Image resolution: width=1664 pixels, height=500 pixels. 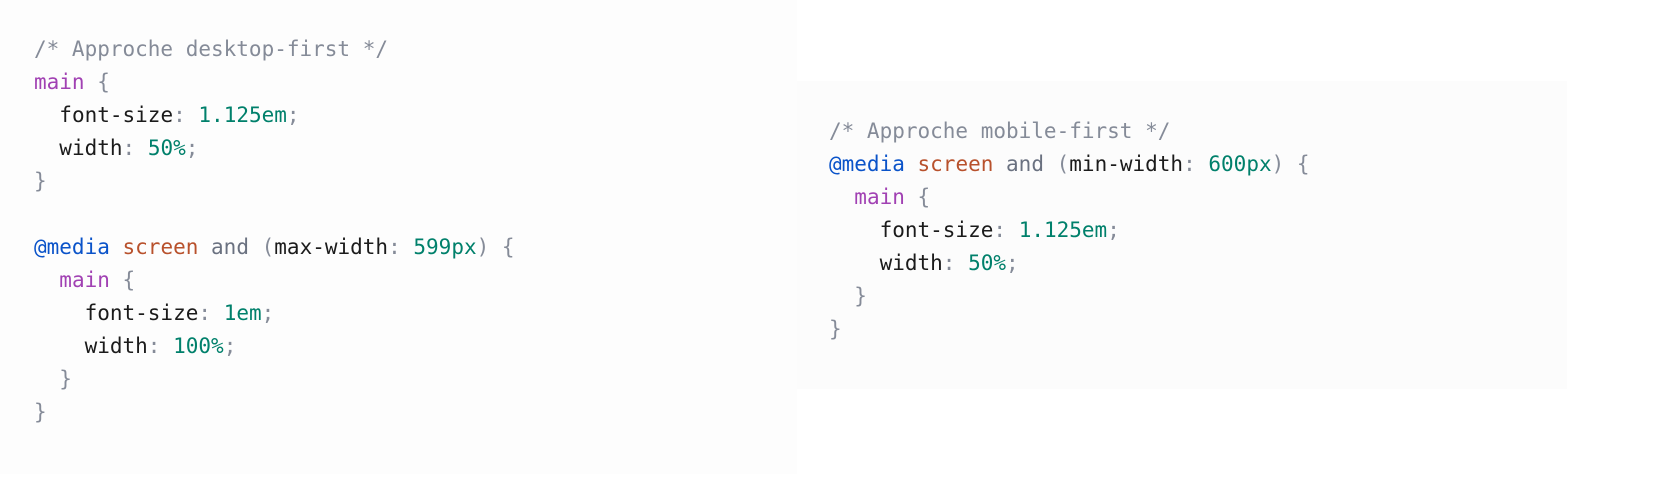 What do you see at coordinates (1000, 131) in the screenshot?
I see `code-comment: /* Approche mobile-first */` at bounding box center [1000, 131].